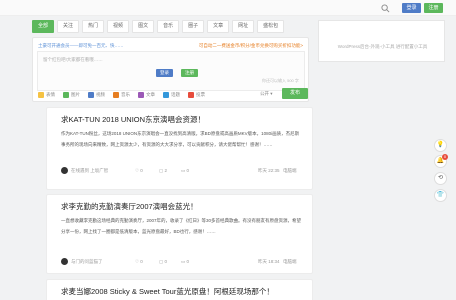 This screenshot has height=300, width=456. What do you see at coordinates (381, 41) in the screenshot?
I see `sidebar-widget: WordPress后台-外观-小工具 进行配置小工具` at bounding box center [381, 41].